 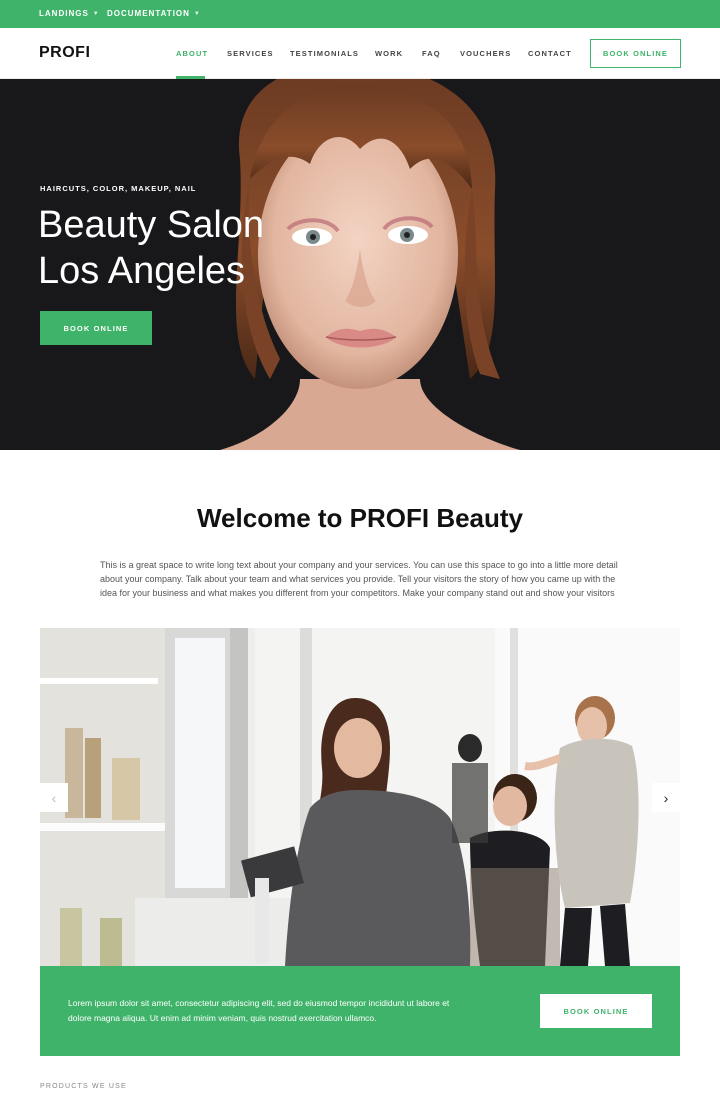 What do you see at coordinates (485, 53) in the screenshot?
I see `nav-vouchers: VOUCHERS` at bounding box center [485, 53].